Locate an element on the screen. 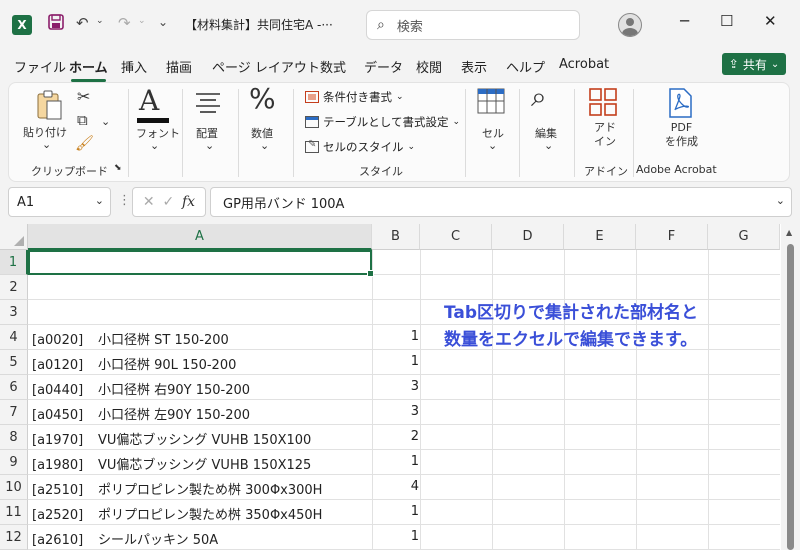 This screenshot has height=550, width=800. formula-input: GP用吊バンド 100A ⌄ is located at coordinates (501, 202).